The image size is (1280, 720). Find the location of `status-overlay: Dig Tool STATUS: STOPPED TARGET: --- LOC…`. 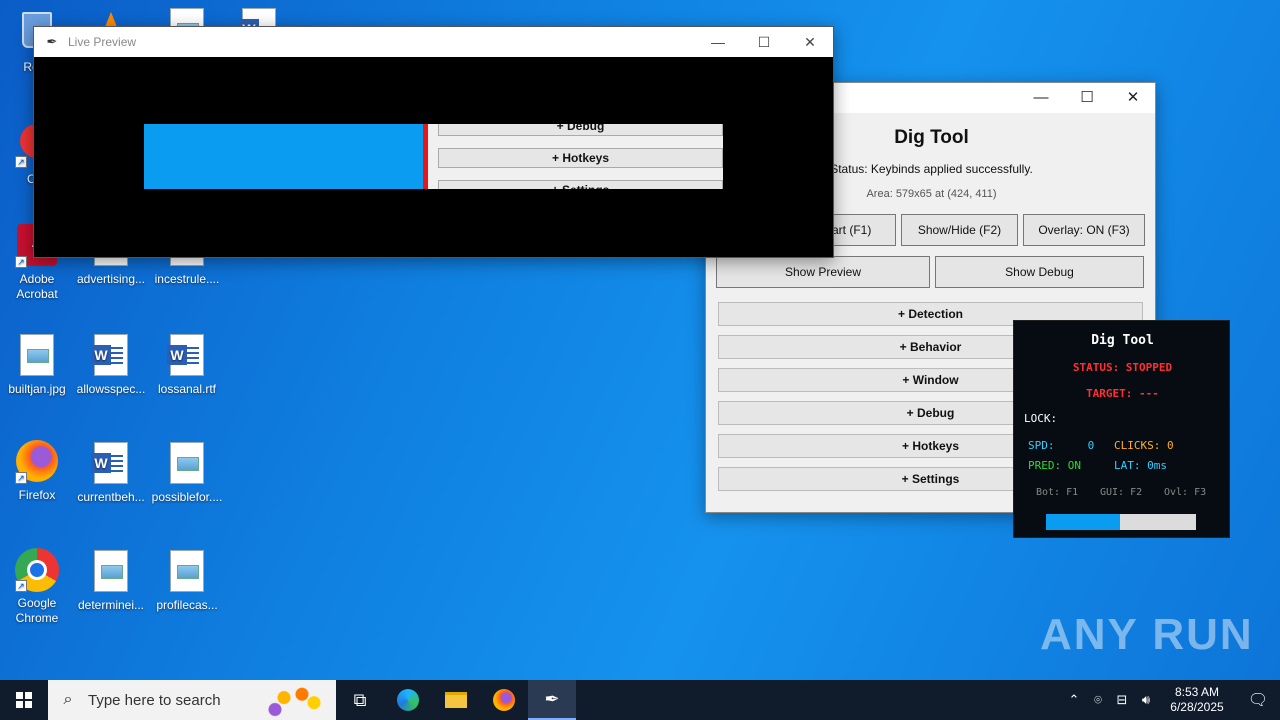

status-overlay: Dig Tool STATUS: STOPPED TARGET: --- LOC… is located at coordinates (1121, 429).